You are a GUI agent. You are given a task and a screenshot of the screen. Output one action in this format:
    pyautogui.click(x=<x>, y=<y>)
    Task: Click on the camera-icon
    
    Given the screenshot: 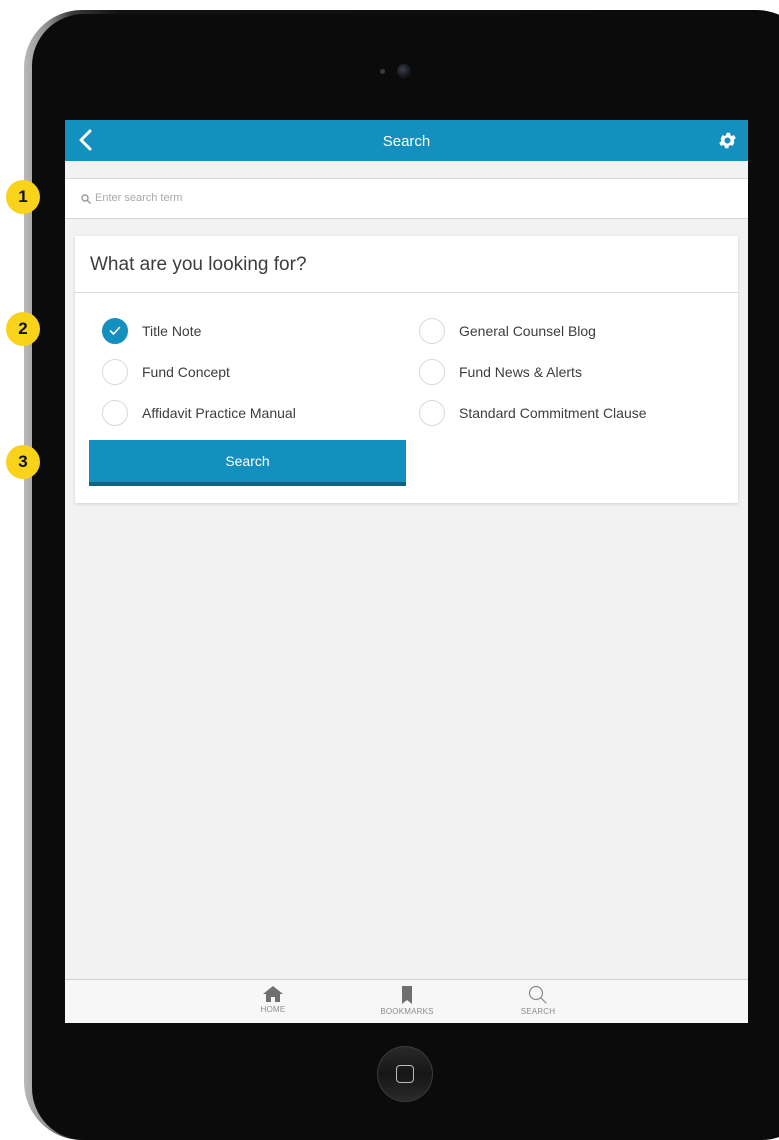 What is the action you would take?
    pyautogui.click(x=404, y=71)
    